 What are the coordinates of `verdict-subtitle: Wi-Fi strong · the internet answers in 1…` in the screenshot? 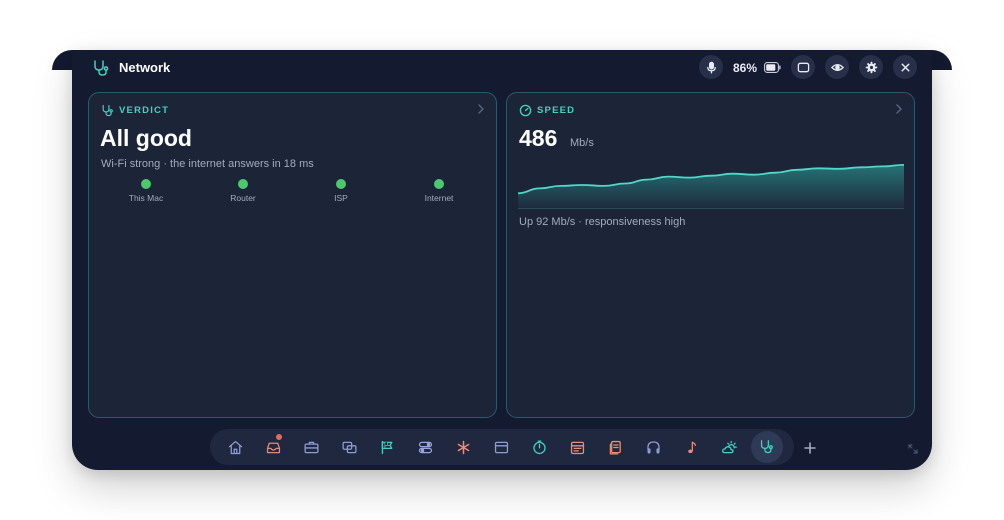 It's located at (207, 164).